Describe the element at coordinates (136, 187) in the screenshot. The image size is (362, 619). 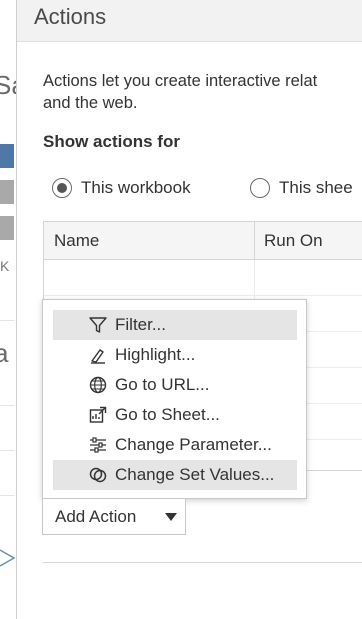
I see `radio-label: This workbook` at that location.